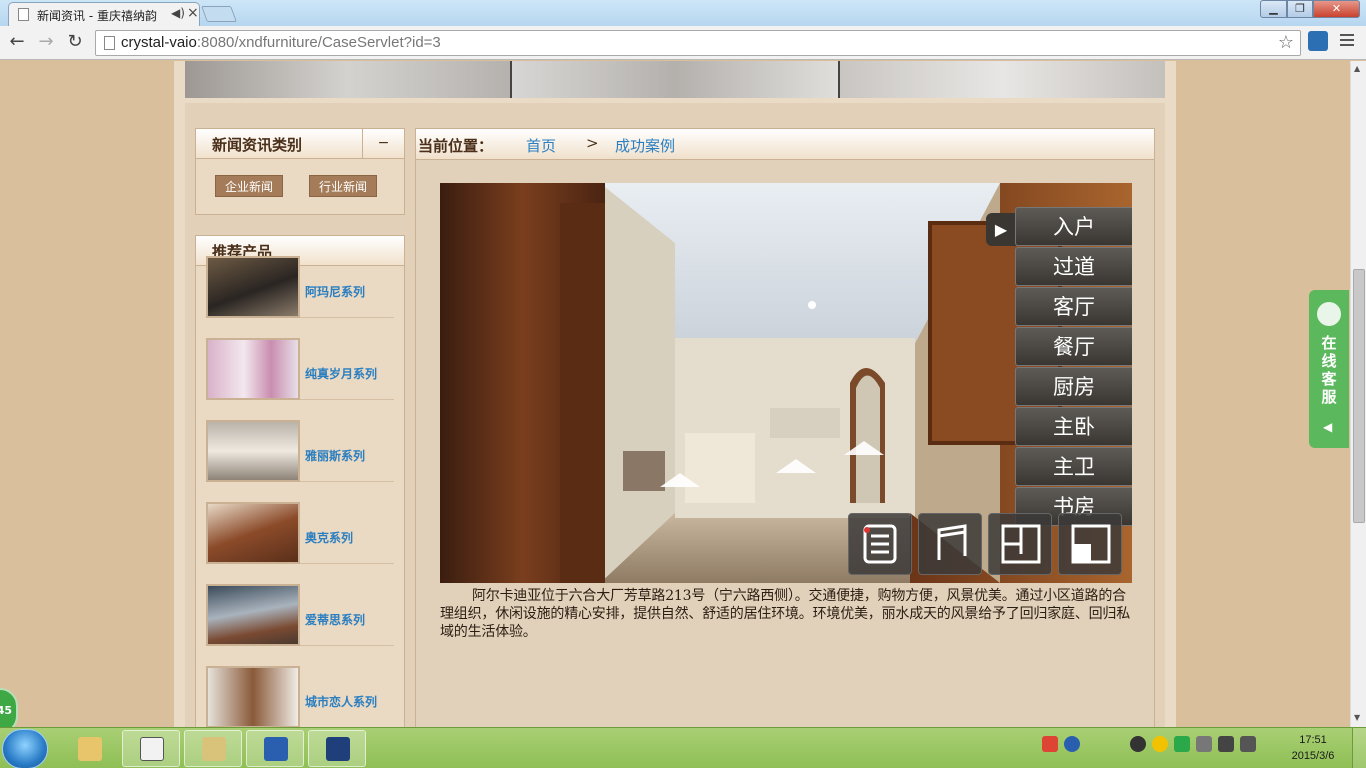 Image resolution: width=1366 pixels, height=768 pixels. Describe the element at coordinates (1116, 744) in the screenshot. I see `tray-expand-icon` at that location.